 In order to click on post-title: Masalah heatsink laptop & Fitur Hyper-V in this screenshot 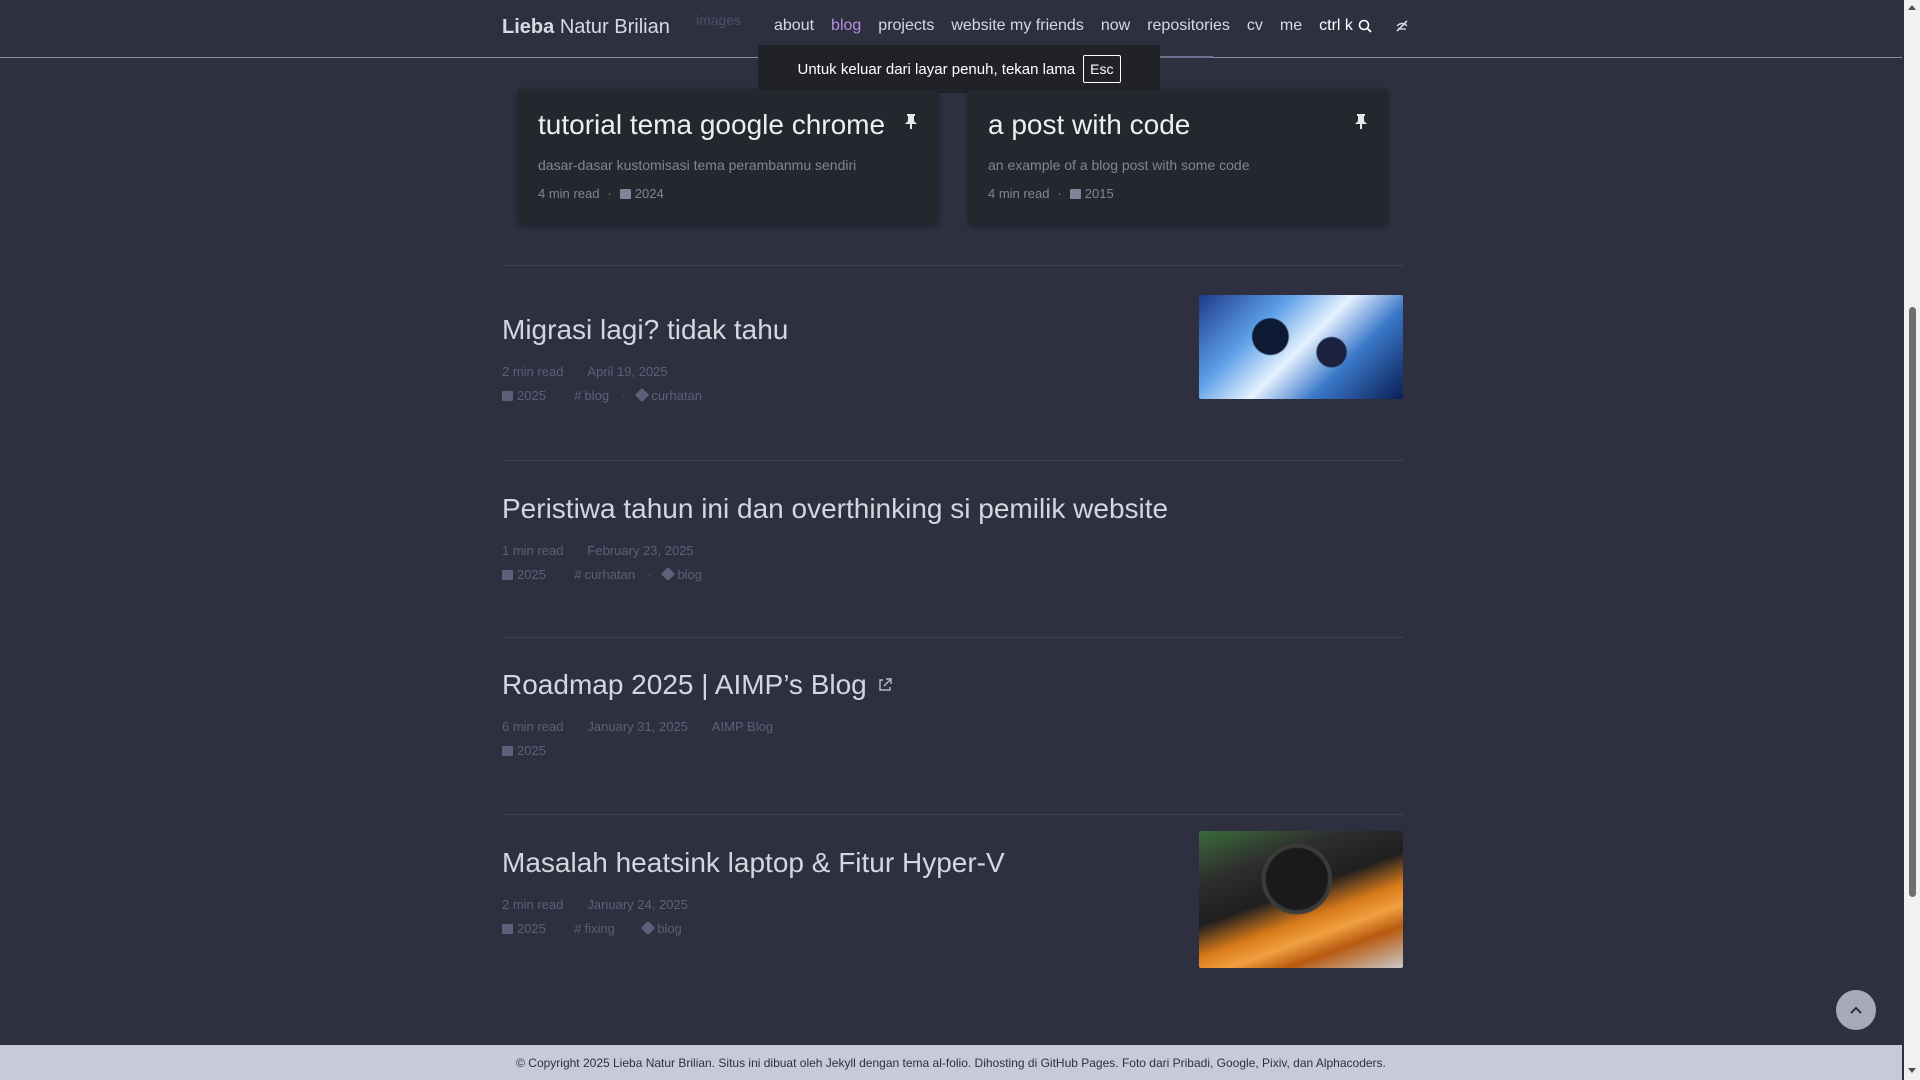, I will do `click(753, 863)`.